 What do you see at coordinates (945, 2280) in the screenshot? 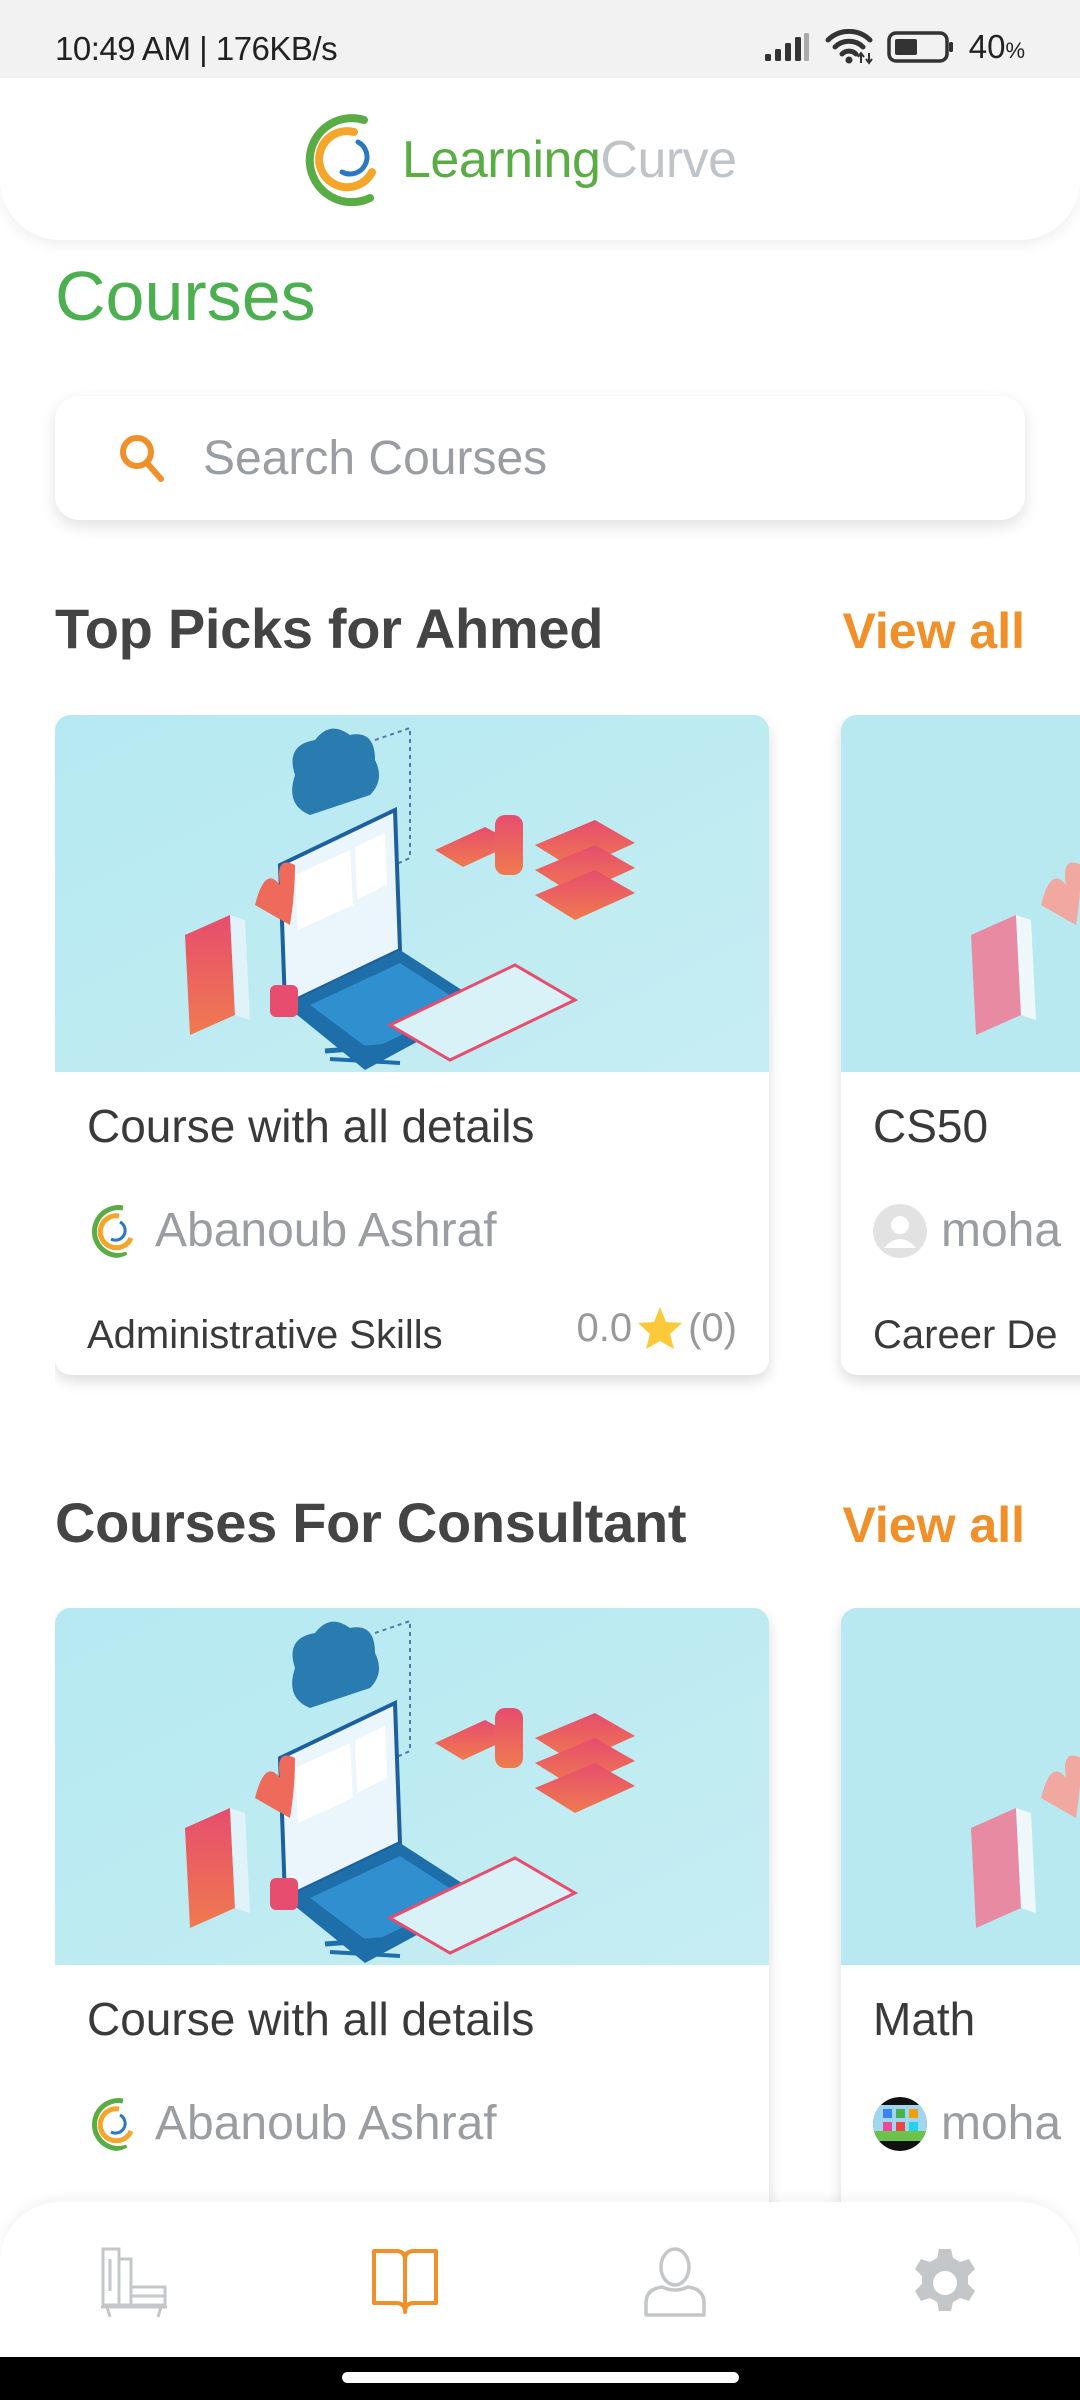
I see `gear-icon` at bounding box center [945, 2280].